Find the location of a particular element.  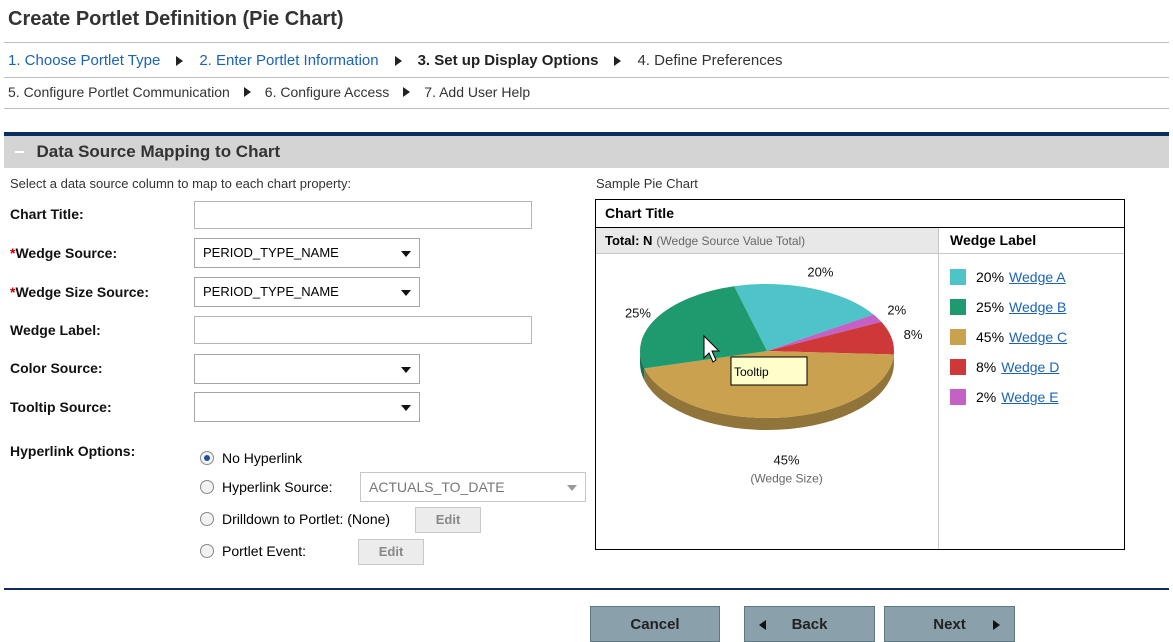

radio-hyperlink-source-label: Hyperlink Source: is located at coordinates (277, 487).